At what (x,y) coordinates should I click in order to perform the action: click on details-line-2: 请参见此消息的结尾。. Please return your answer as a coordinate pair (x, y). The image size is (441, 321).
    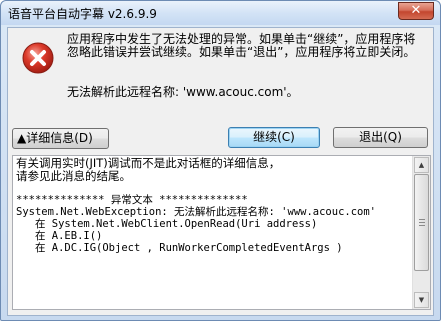
    Looking at the image, I should click on (73, 175).